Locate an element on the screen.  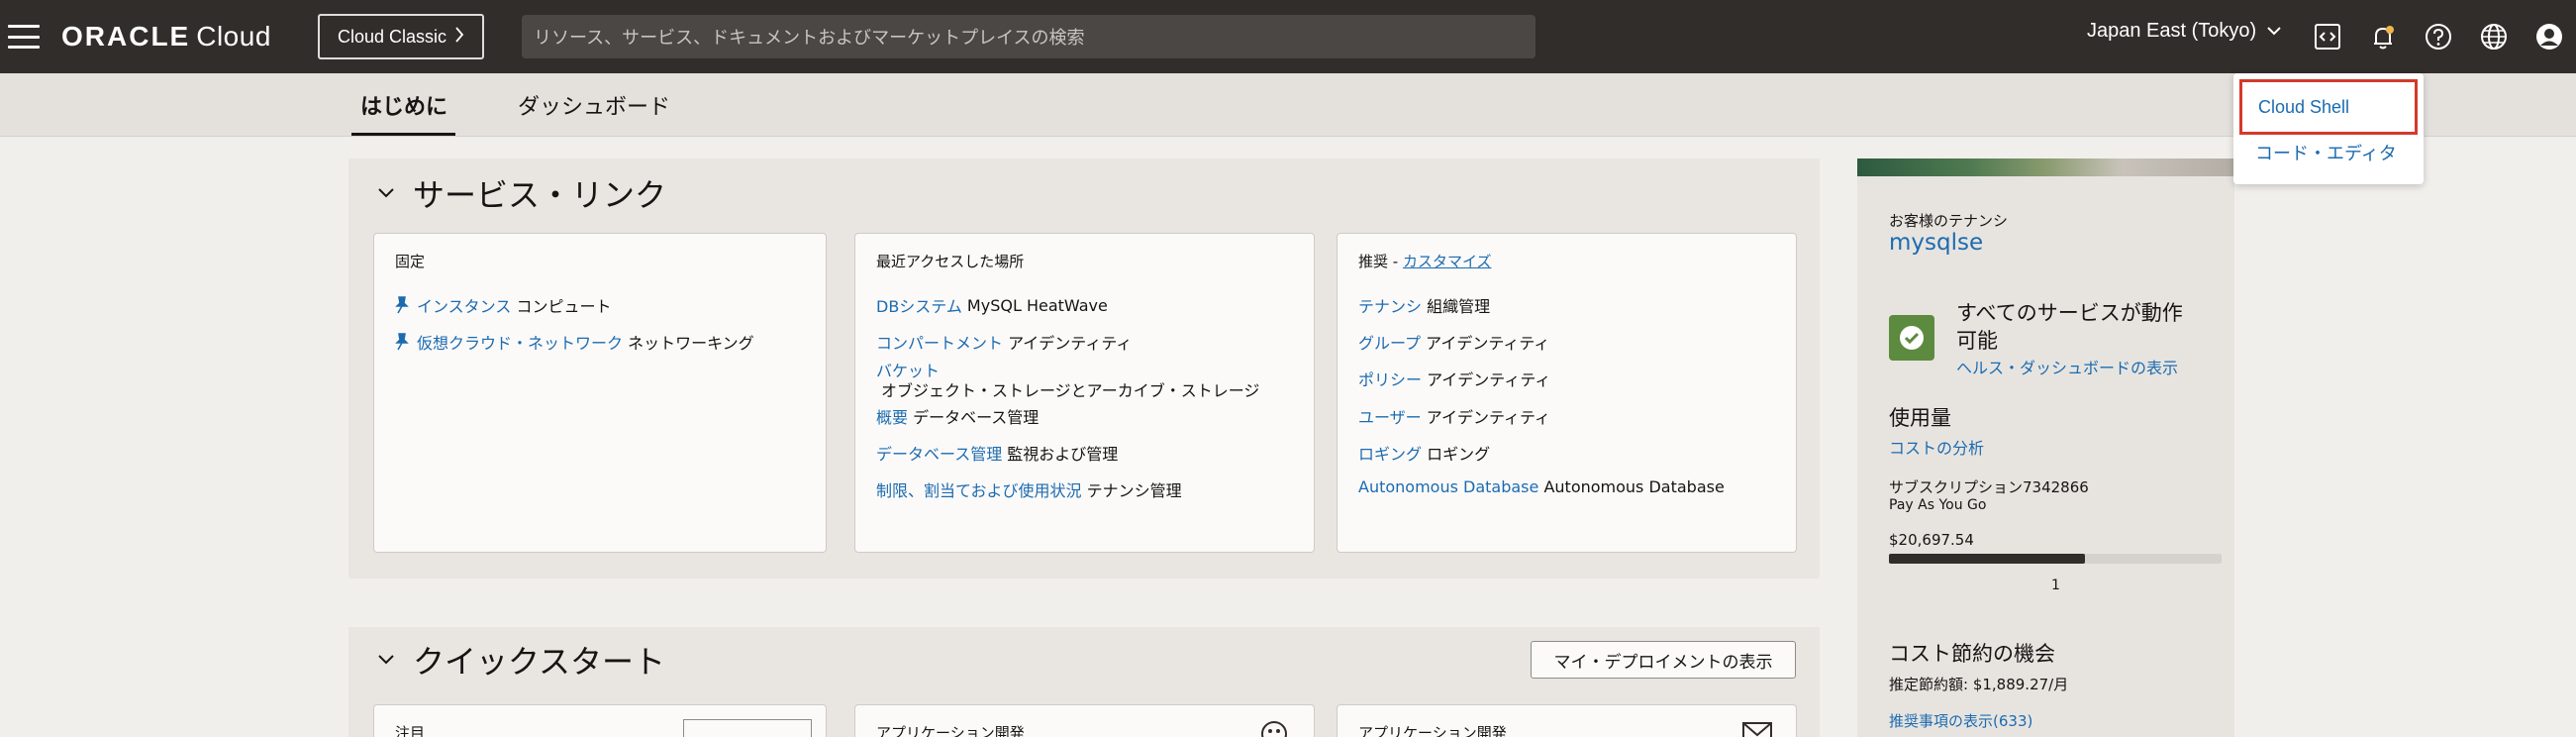
service-link: コンパートメント is located at coordinates (940, 342).